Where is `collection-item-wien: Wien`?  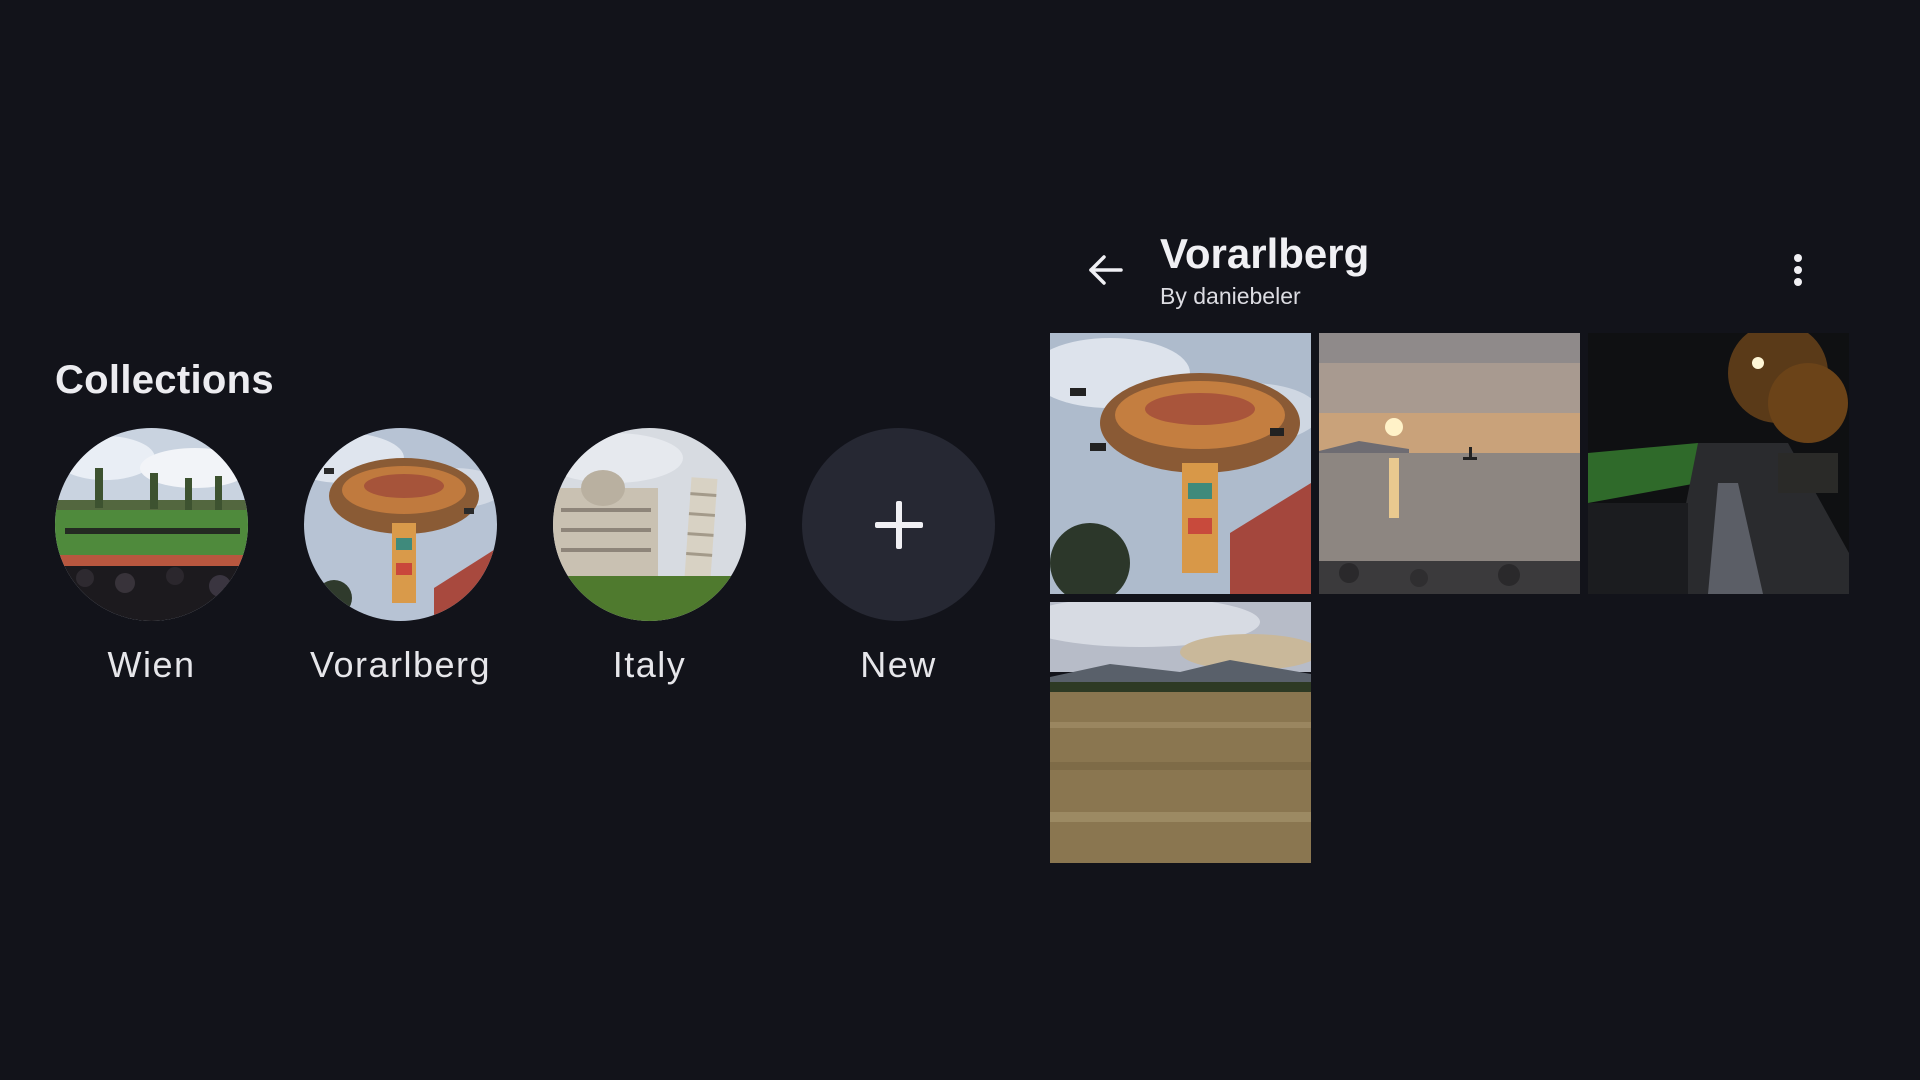 collection-item-wien: Wien is located at coordinates (151, 555).